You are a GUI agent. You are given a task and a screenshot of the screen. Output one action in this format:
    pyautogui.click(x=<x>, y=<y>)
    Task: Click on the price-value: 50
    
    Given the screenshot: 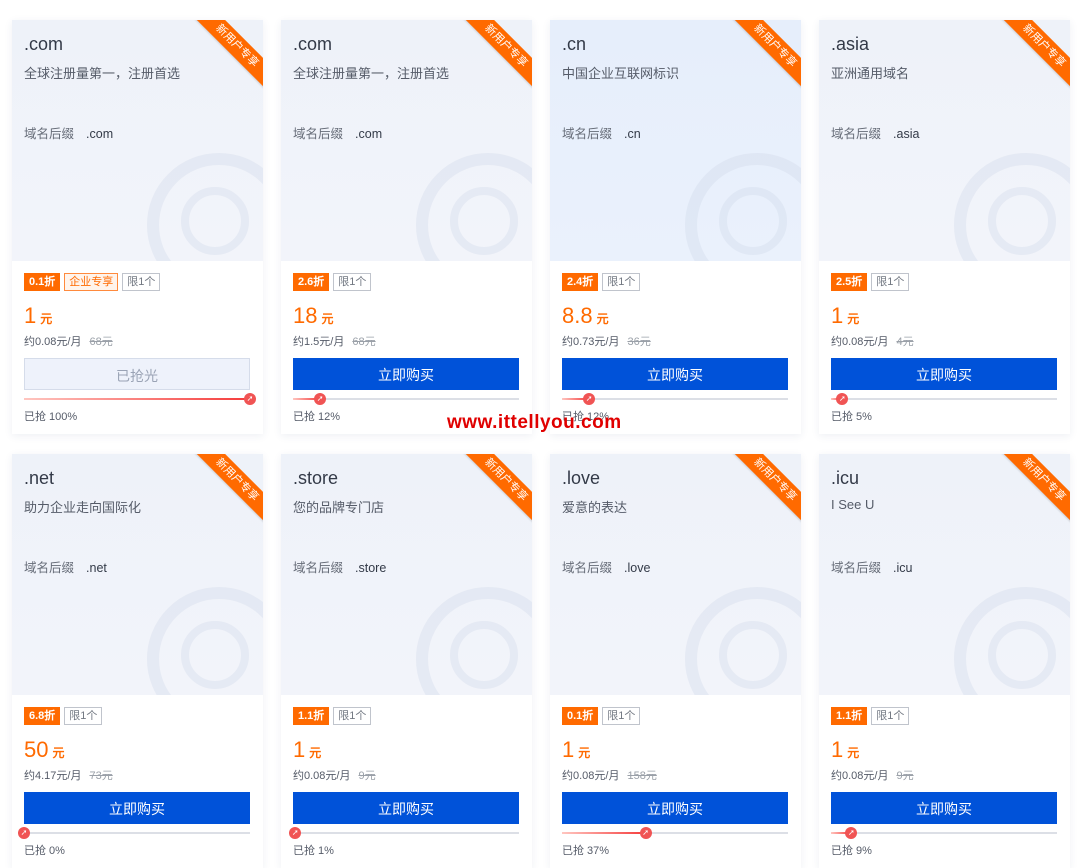 What is the action you would take?
    pyautogui.click(x=36, y=749)
    